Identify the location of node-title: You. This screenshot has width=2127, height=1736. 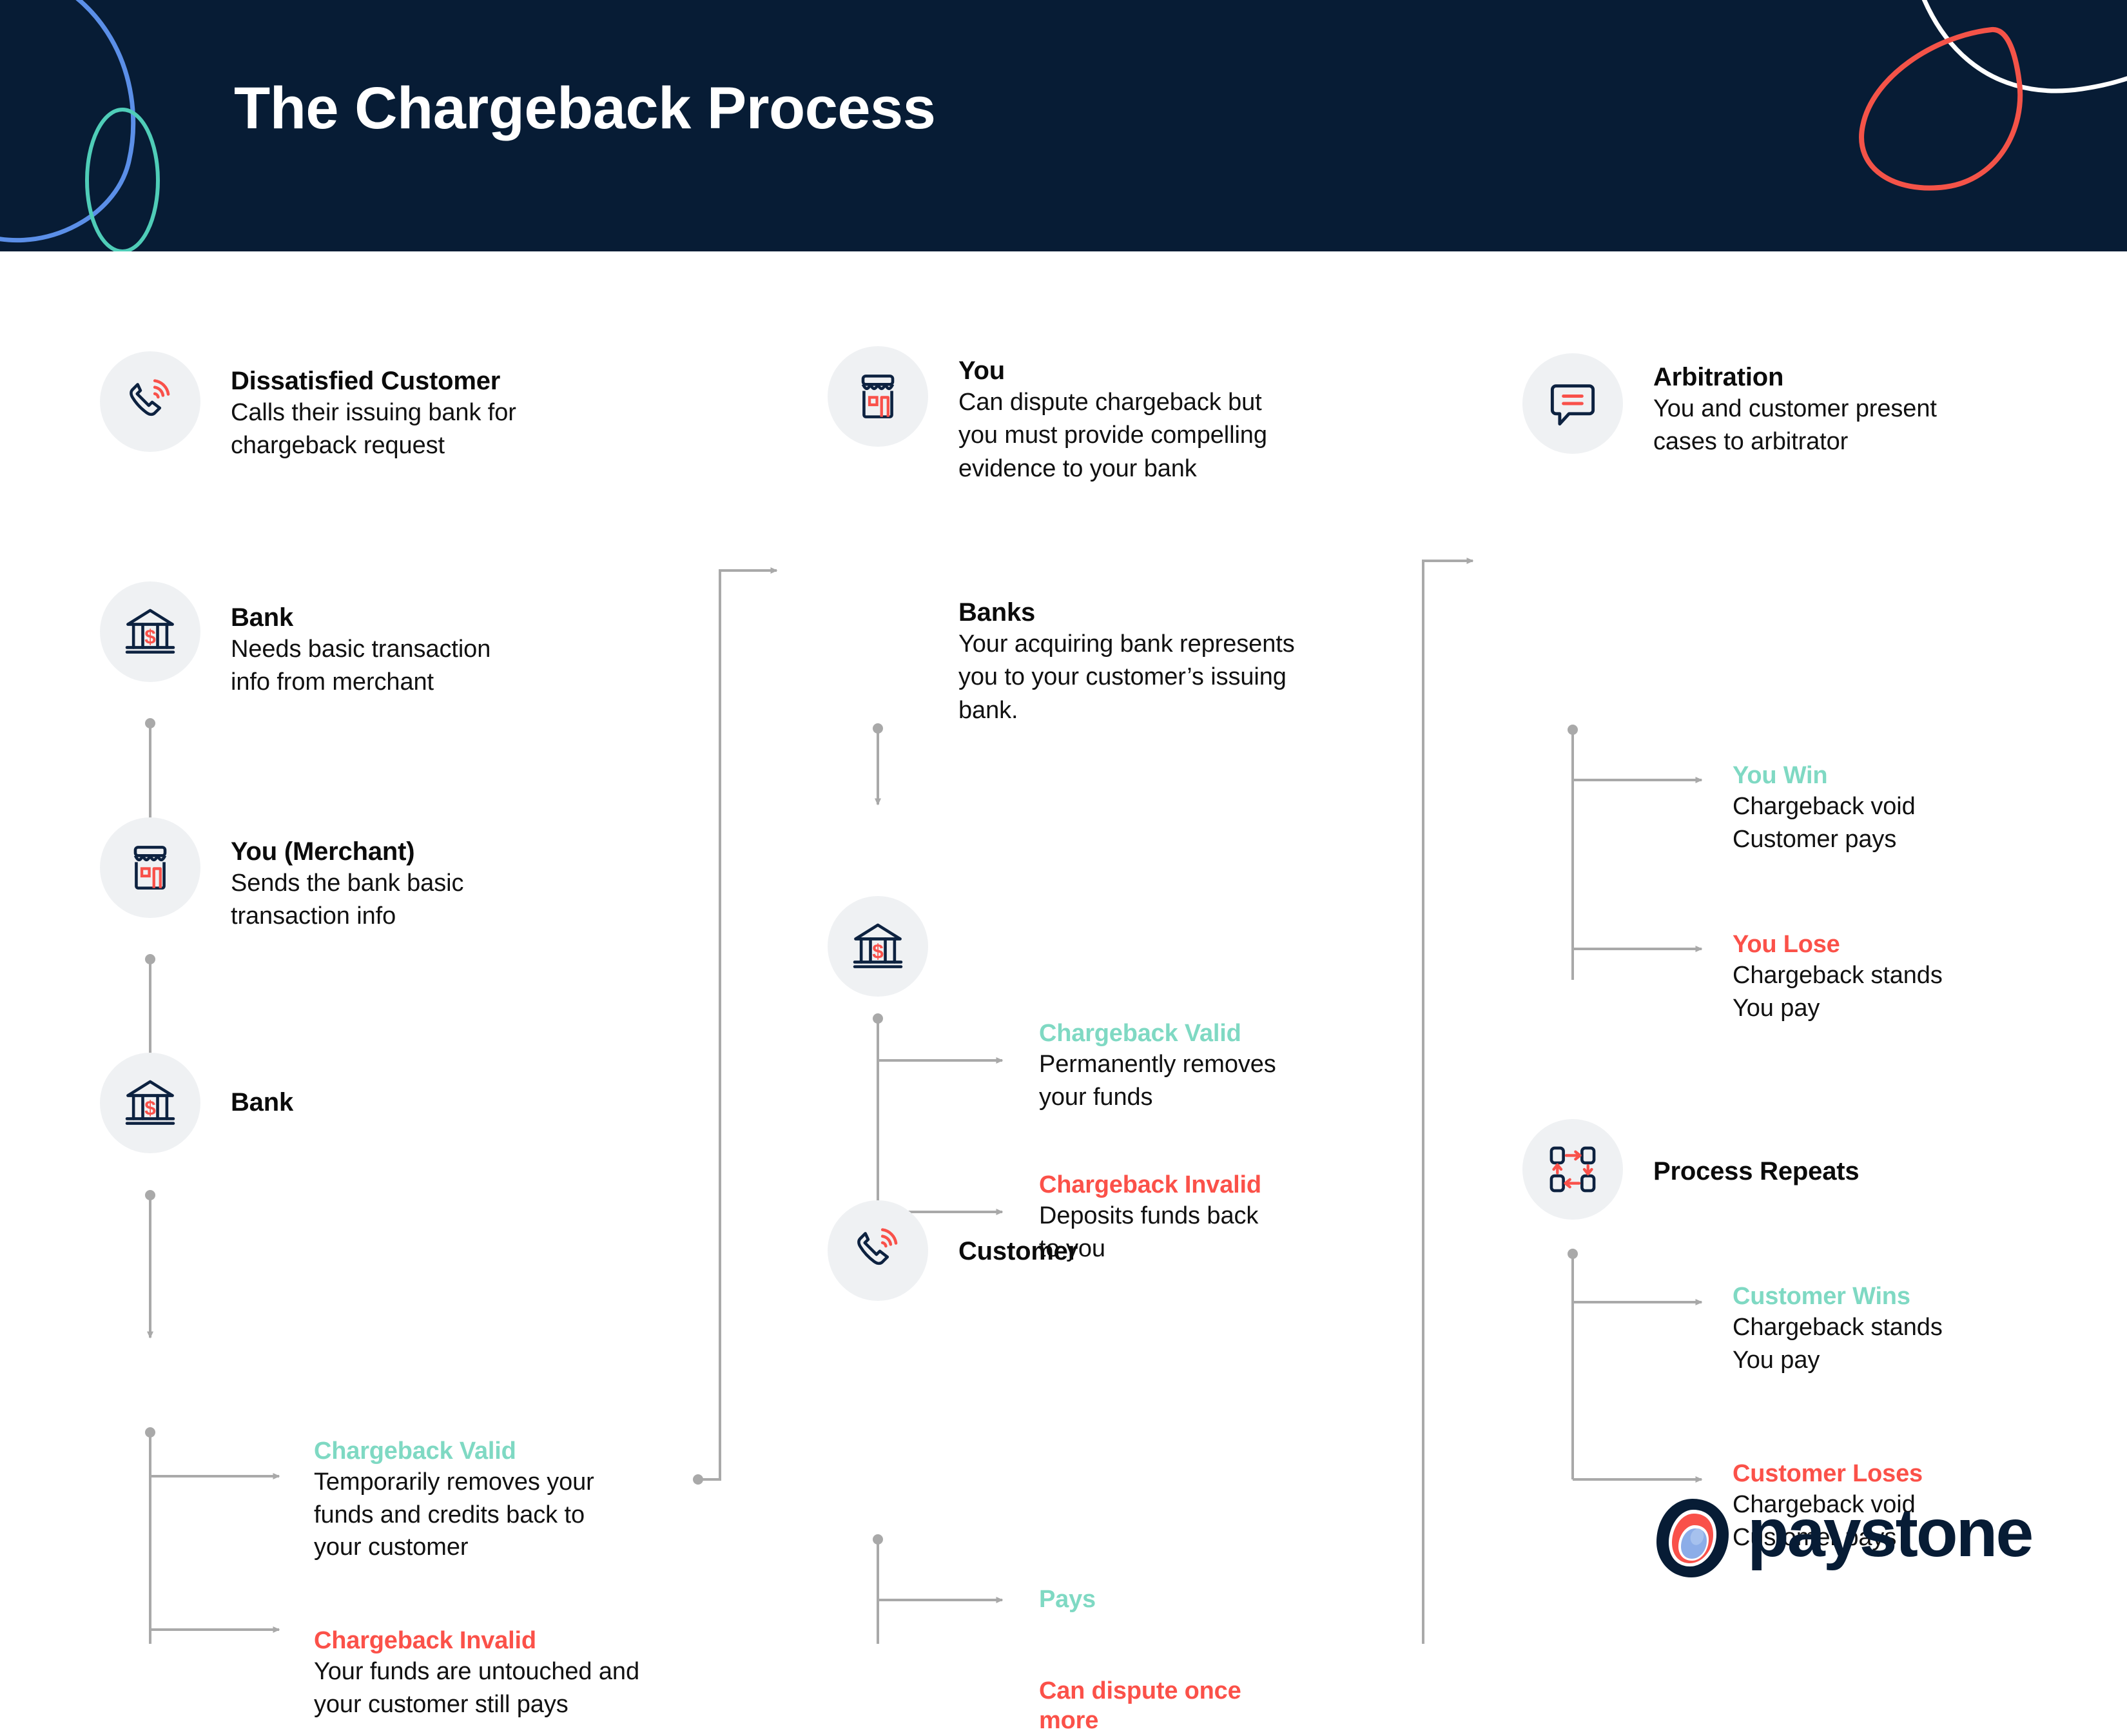
(981, 370).